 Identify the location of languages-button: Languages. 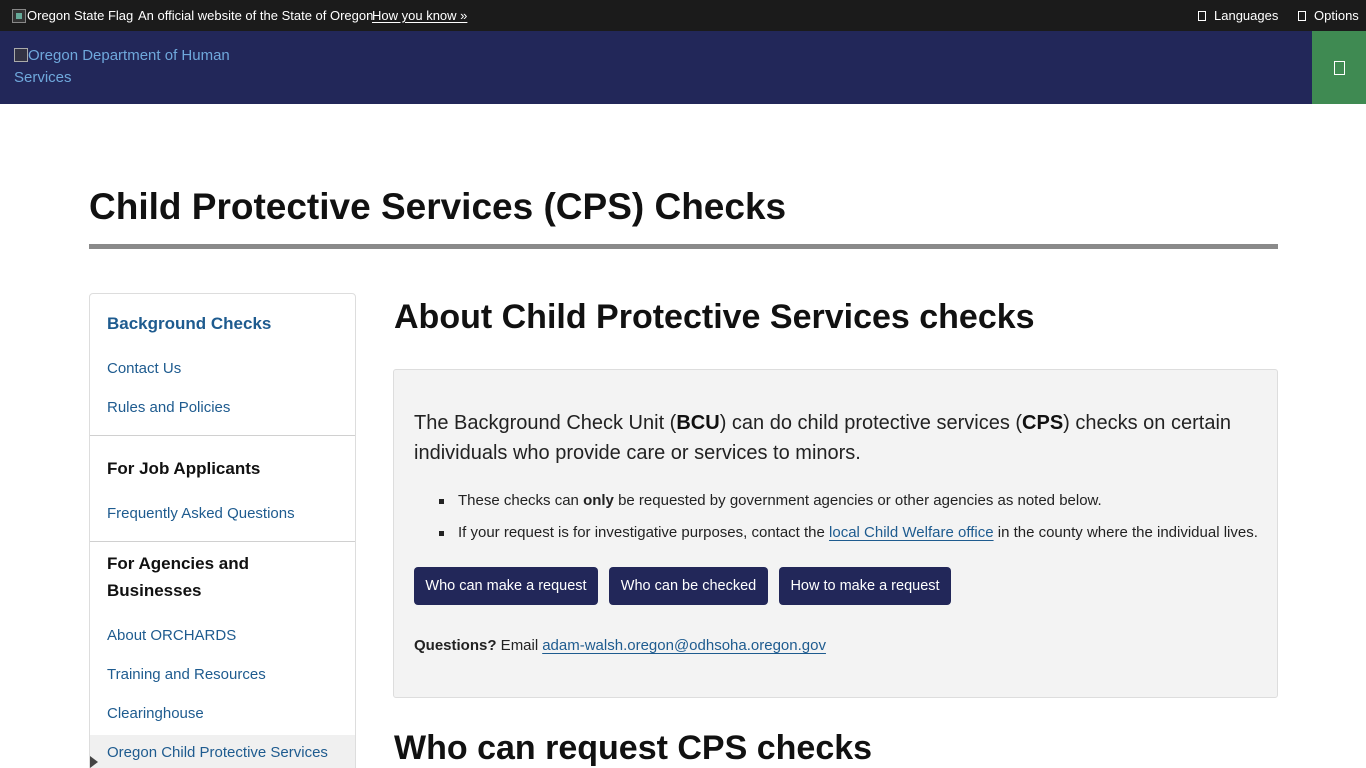
(1238, 15).